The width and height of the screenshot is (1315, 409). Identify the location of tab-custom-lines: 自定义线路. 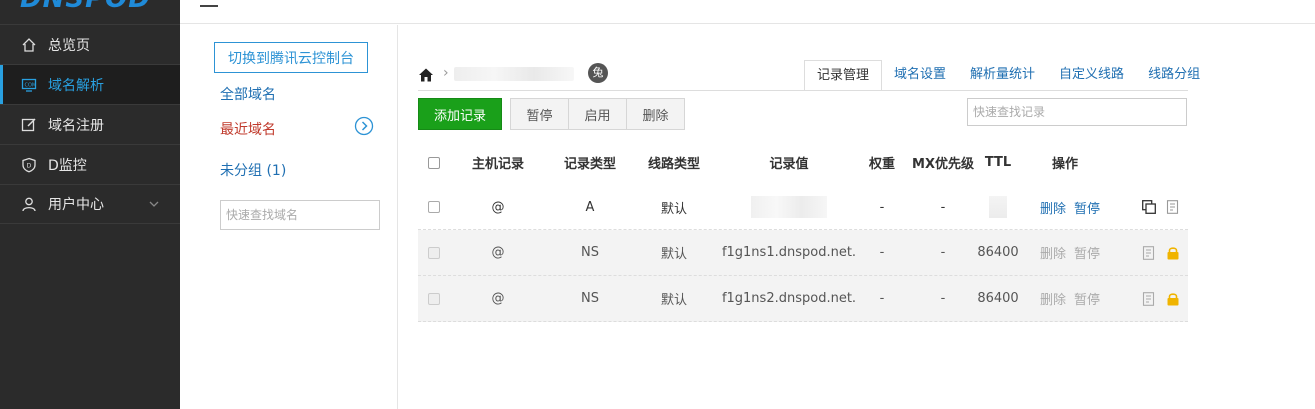
(1091, 75).